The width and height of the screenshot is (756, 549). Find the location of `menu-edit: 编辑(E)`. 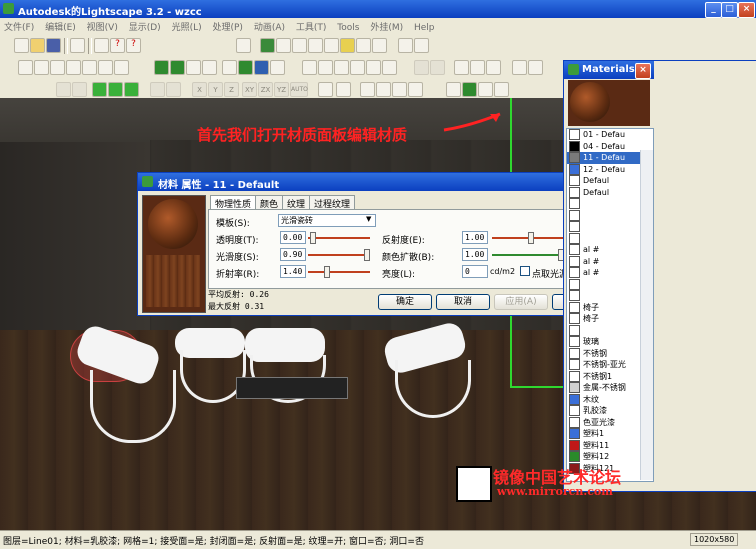

menu-edit: 编辑(E) is located at coordinates (60, 25).